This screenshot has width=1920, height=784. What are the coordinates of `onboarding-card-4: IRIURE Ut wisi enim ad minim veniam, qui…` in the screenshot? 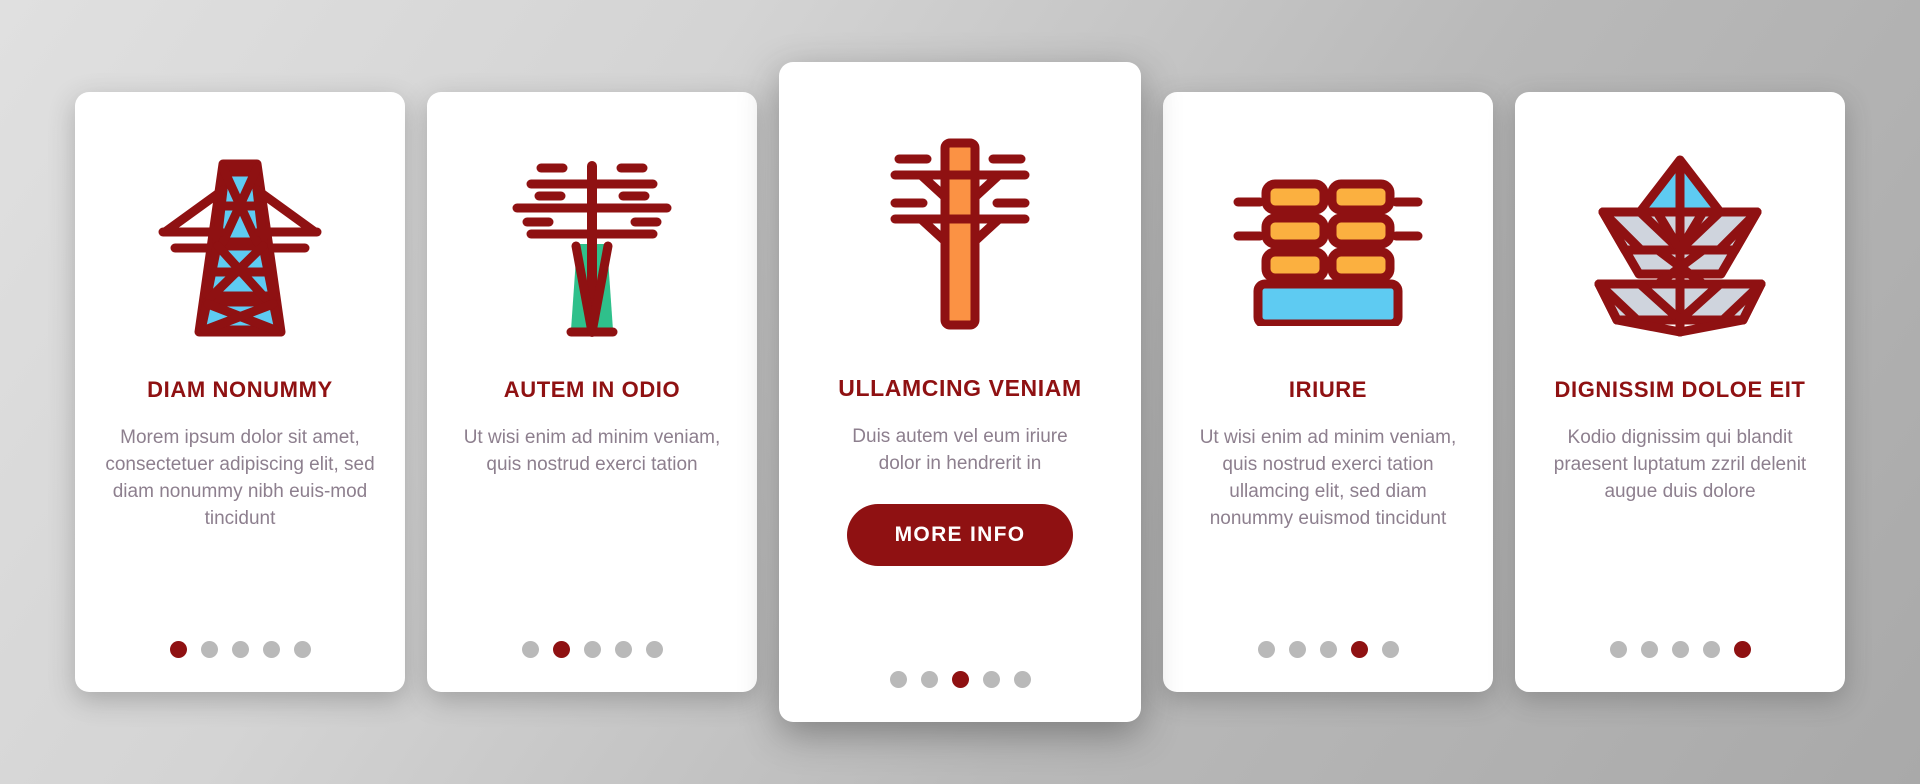 It's located at (1328, 392).